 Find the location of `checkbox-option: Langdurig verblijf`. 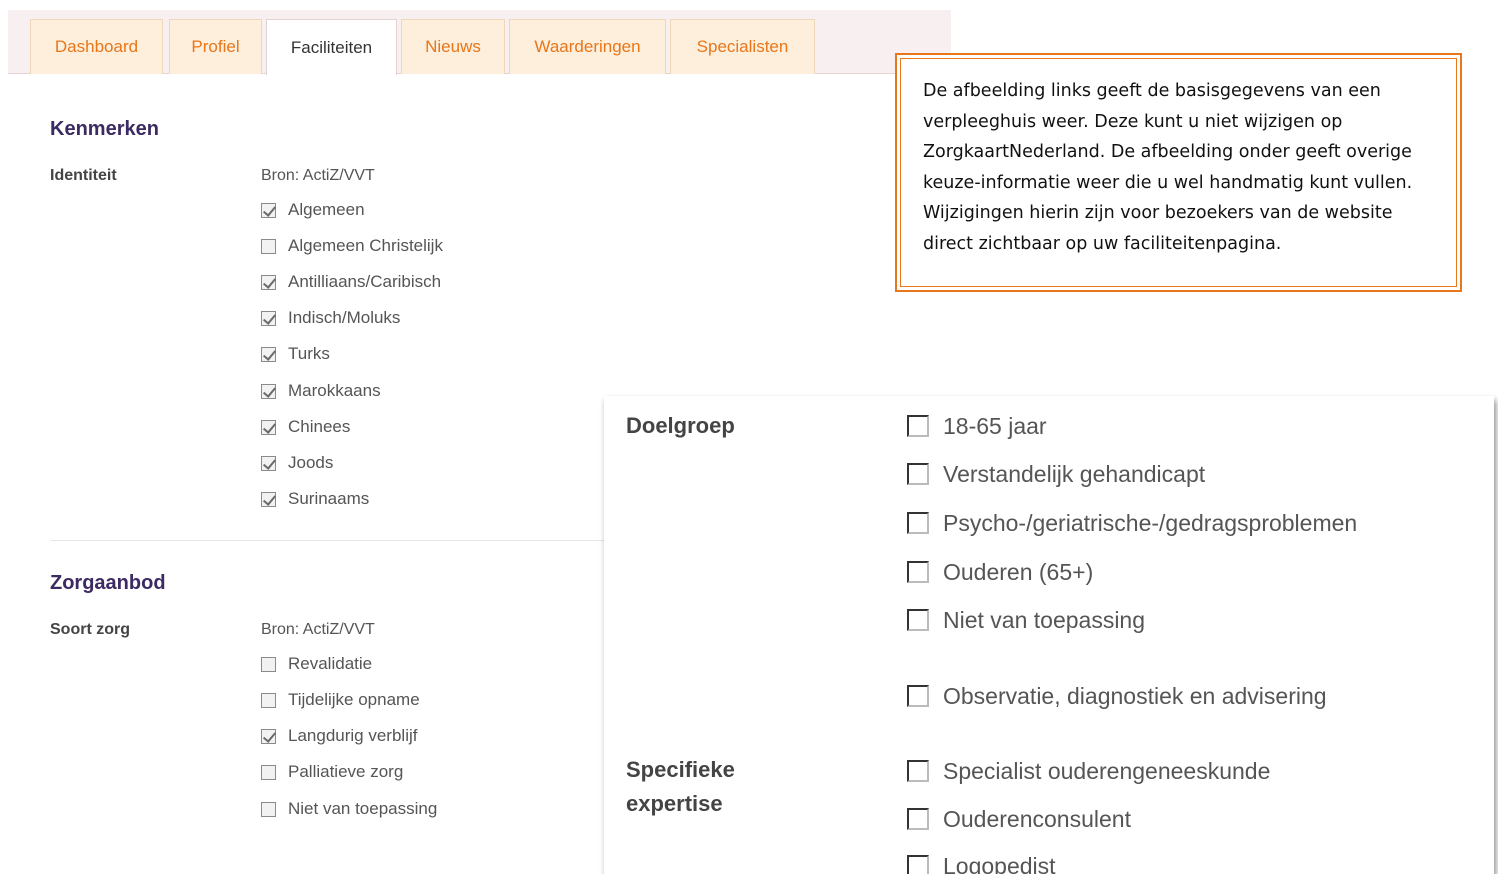

checkbox-option: Langdurig verblijf is located at coordinates (339, 736).